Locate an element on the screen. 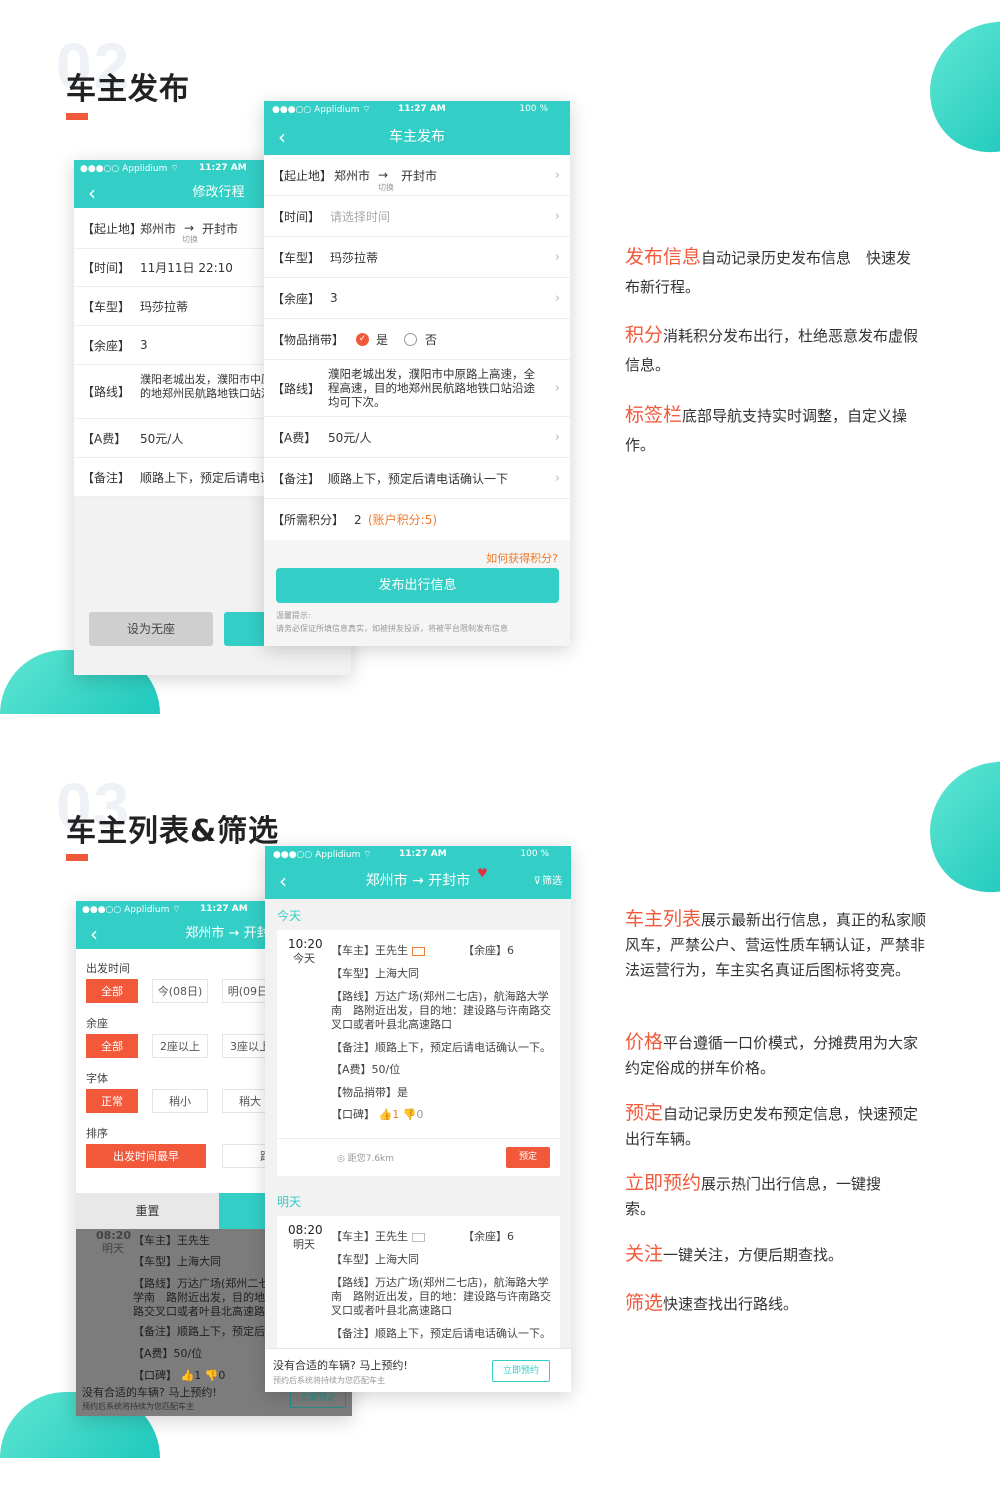  desc-follow: 关注一键关注，方便后期查找。 is located at coordinates (775, 1255).